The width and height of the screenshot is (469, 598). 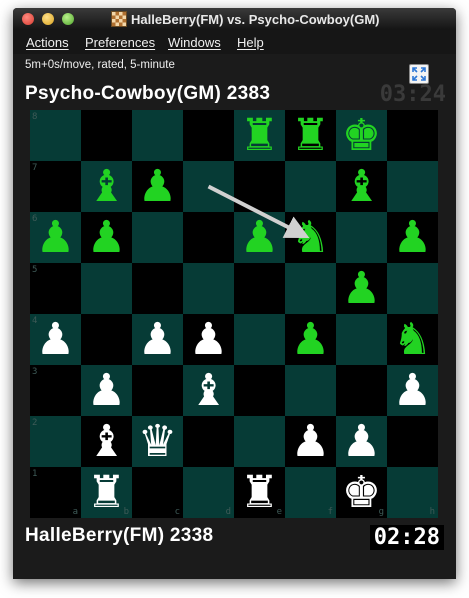 I want to click on square-g7: ♝, so click(x=361, y=186).